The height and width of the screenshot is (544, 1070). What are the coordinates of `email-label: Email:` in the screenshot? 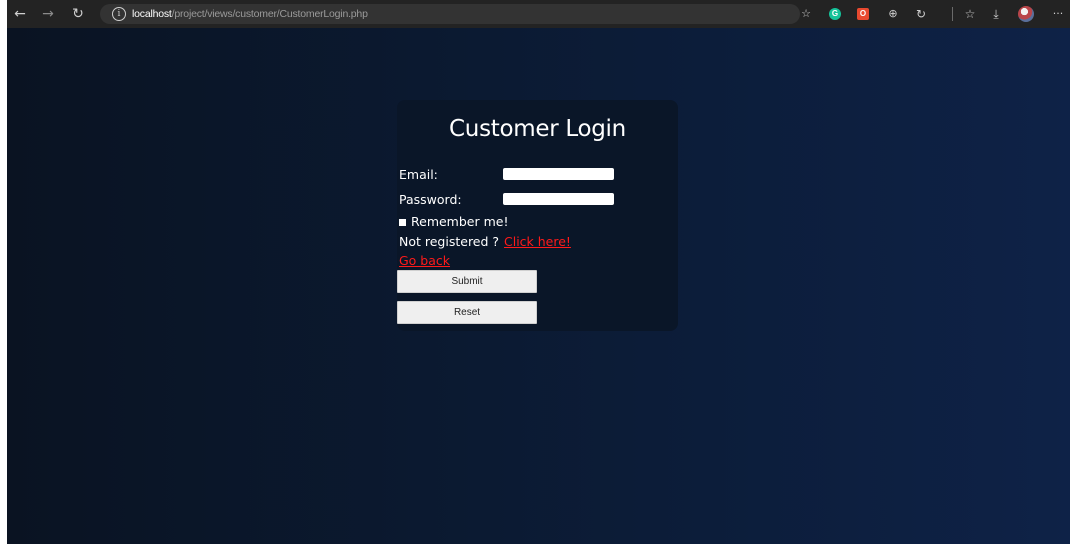 It's located at (418, 174).